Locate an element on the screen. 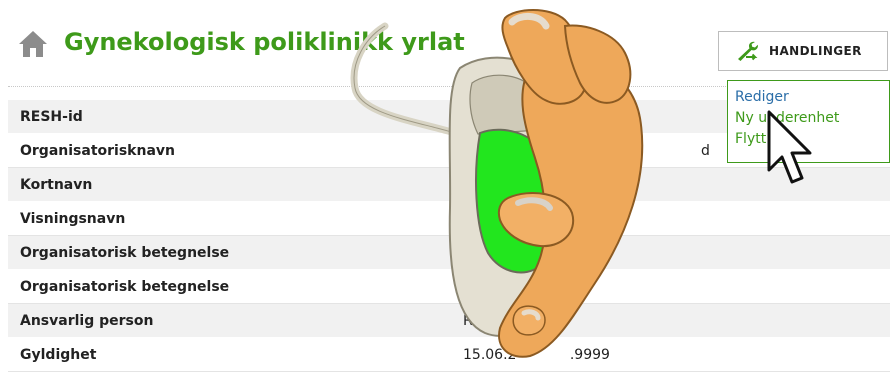 This screenshot has height=372, width=890. actions-button-label: HANDLINGER is located at coordinates (815, 51).